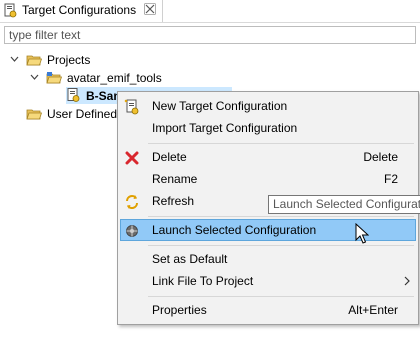 The image size is (420, 337). Describe the element at coordinates (268, 157) in the screenshot. I see `menu-item-delete: Delete Delete` at that location.